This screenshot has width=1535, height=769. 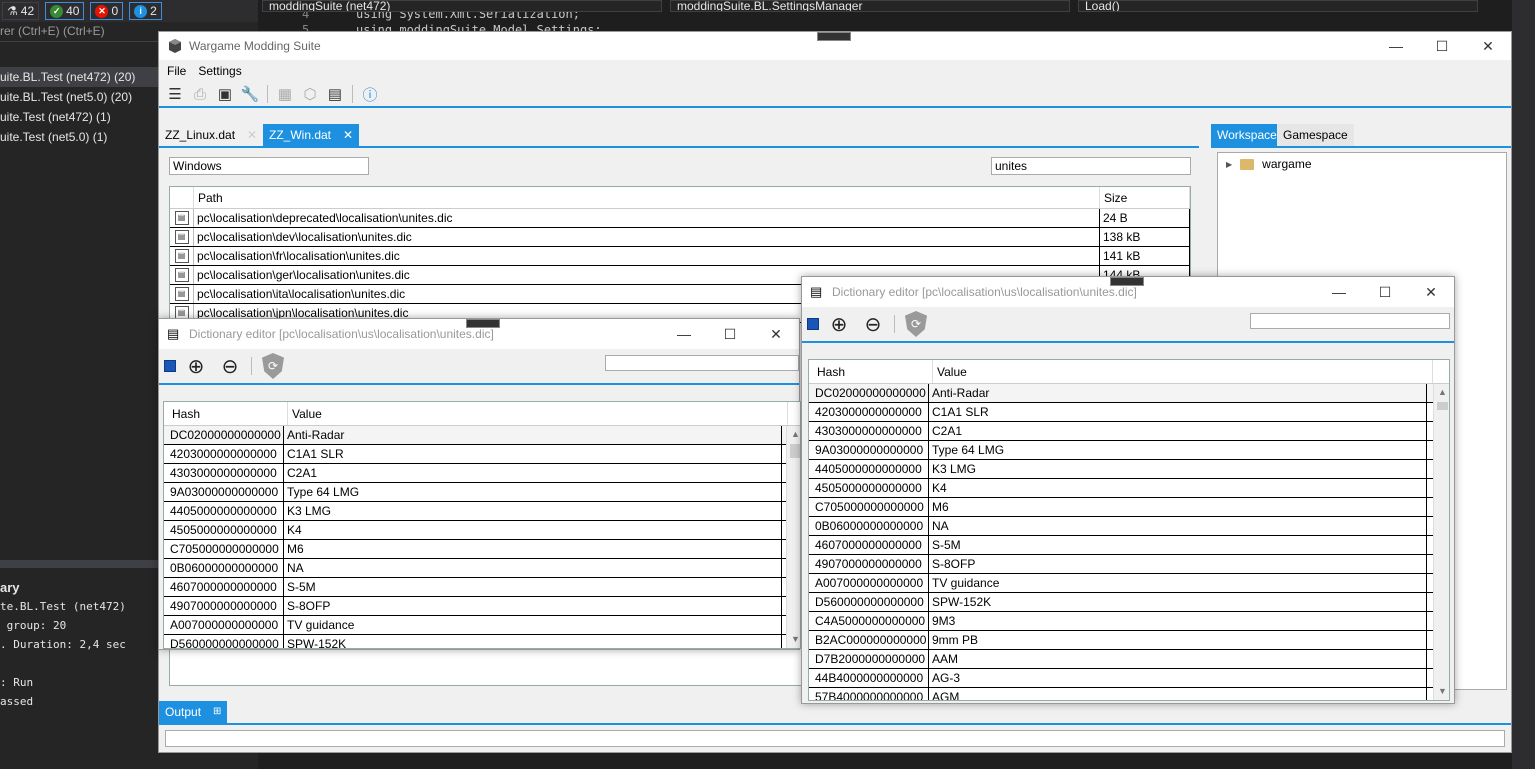 What do you see at coordinates (1145, 237) in the screenshot?
I see `size-cell: 138 kB` at bounding box center [1145, 237].